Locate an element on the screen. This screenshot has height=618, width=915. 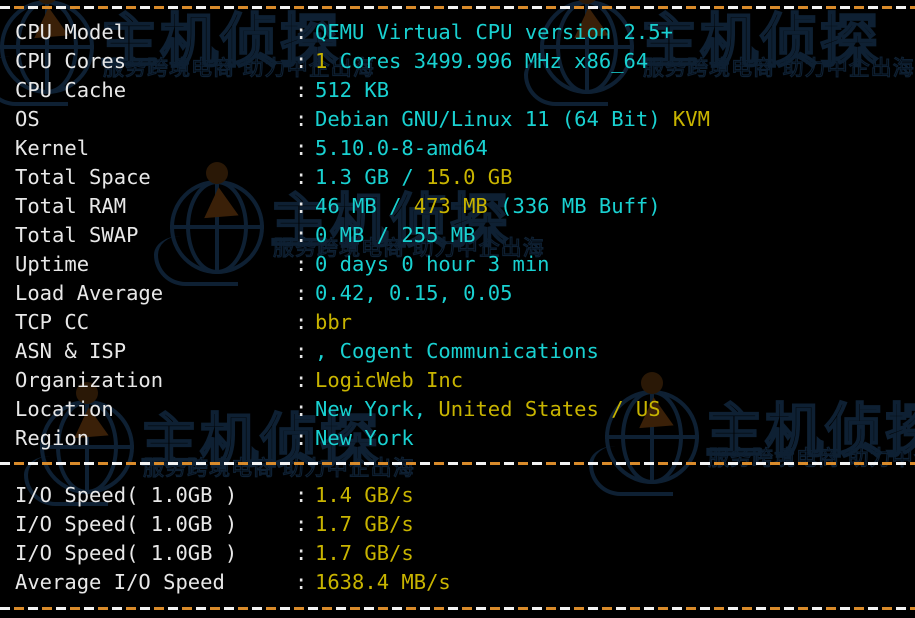
system-info-row: TCP CC: bbr is located at coordinates (457, 322).